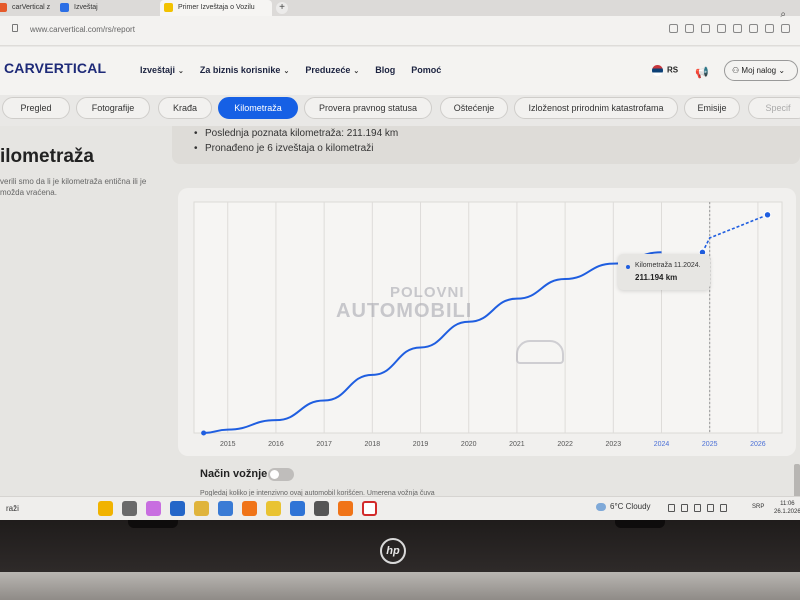  What do you see at coordinates (400, 508) in the screenshot?
I see `windows-taskbar: raži 6°C Cloudy SRP 11:06 26.1.2026` at bounding box center [400, 508].